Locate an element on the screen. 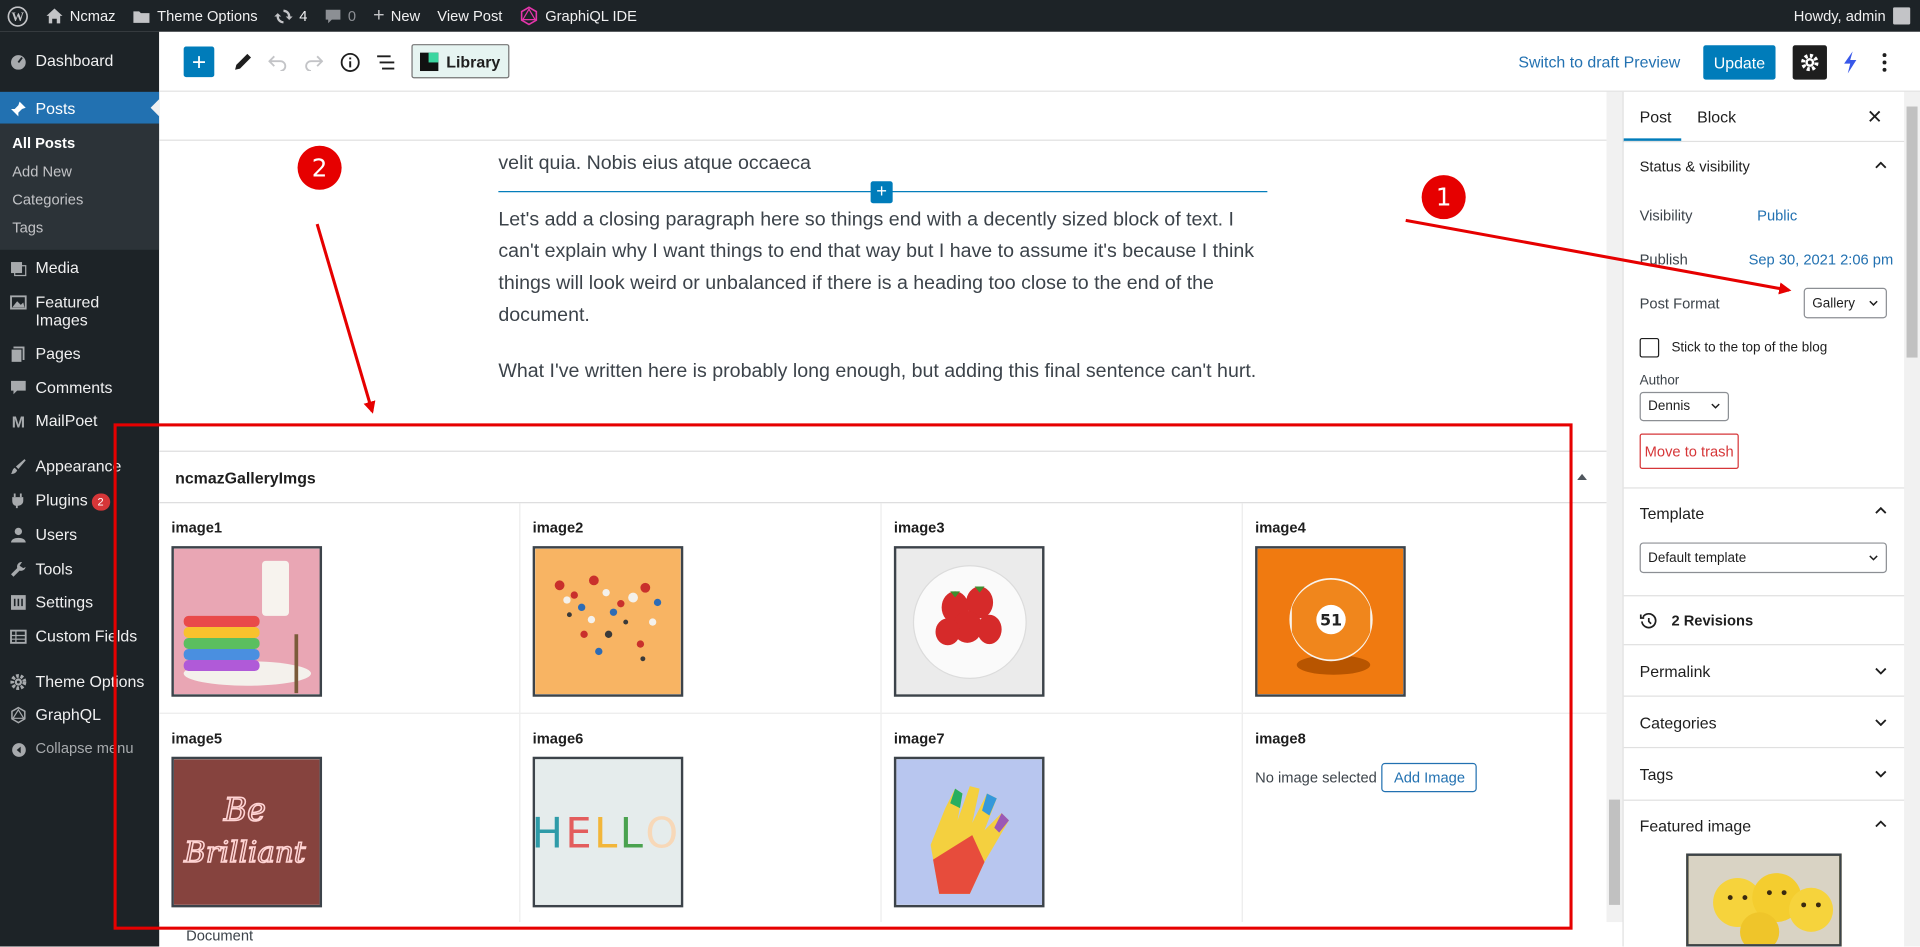 This screenshot has height=947, width=1920. sidebar-item-graphql: GraphQL is located at coordinates (79, 714).